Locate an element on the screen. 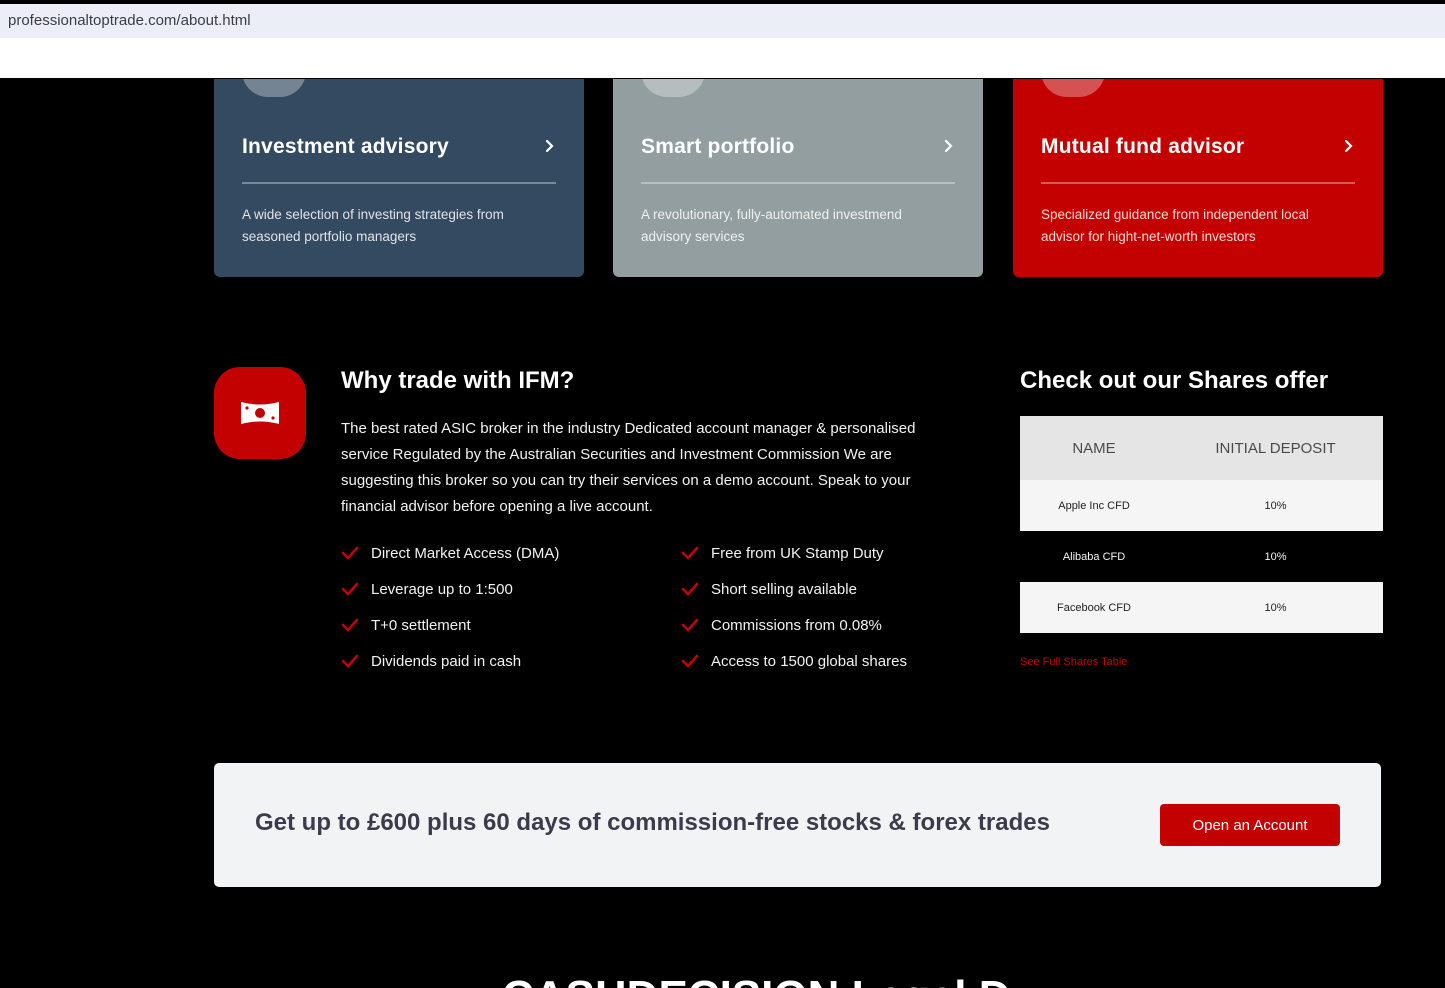 Image resolution: width=1445 pixels, height=988 pixels. share-name: Alibaba CFD is located at coordinates (1094, 556).